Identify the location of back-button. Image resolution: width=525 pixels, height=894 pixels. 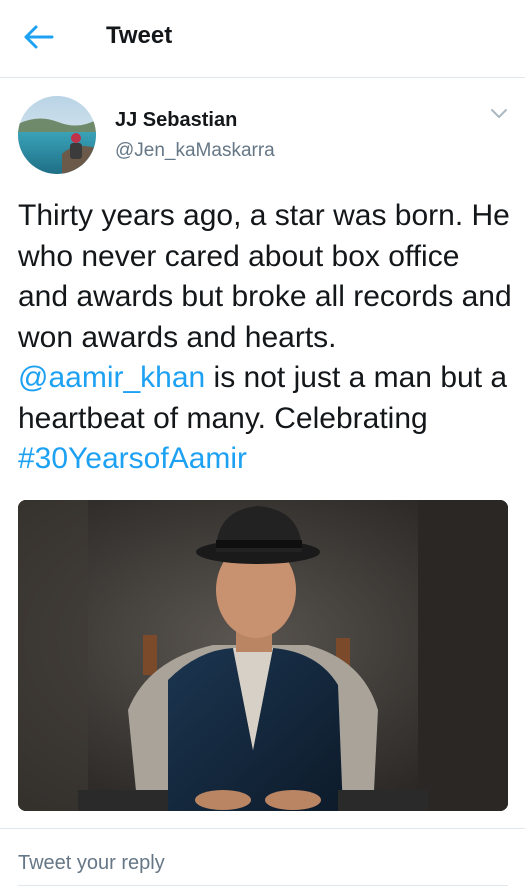
(40, 37).